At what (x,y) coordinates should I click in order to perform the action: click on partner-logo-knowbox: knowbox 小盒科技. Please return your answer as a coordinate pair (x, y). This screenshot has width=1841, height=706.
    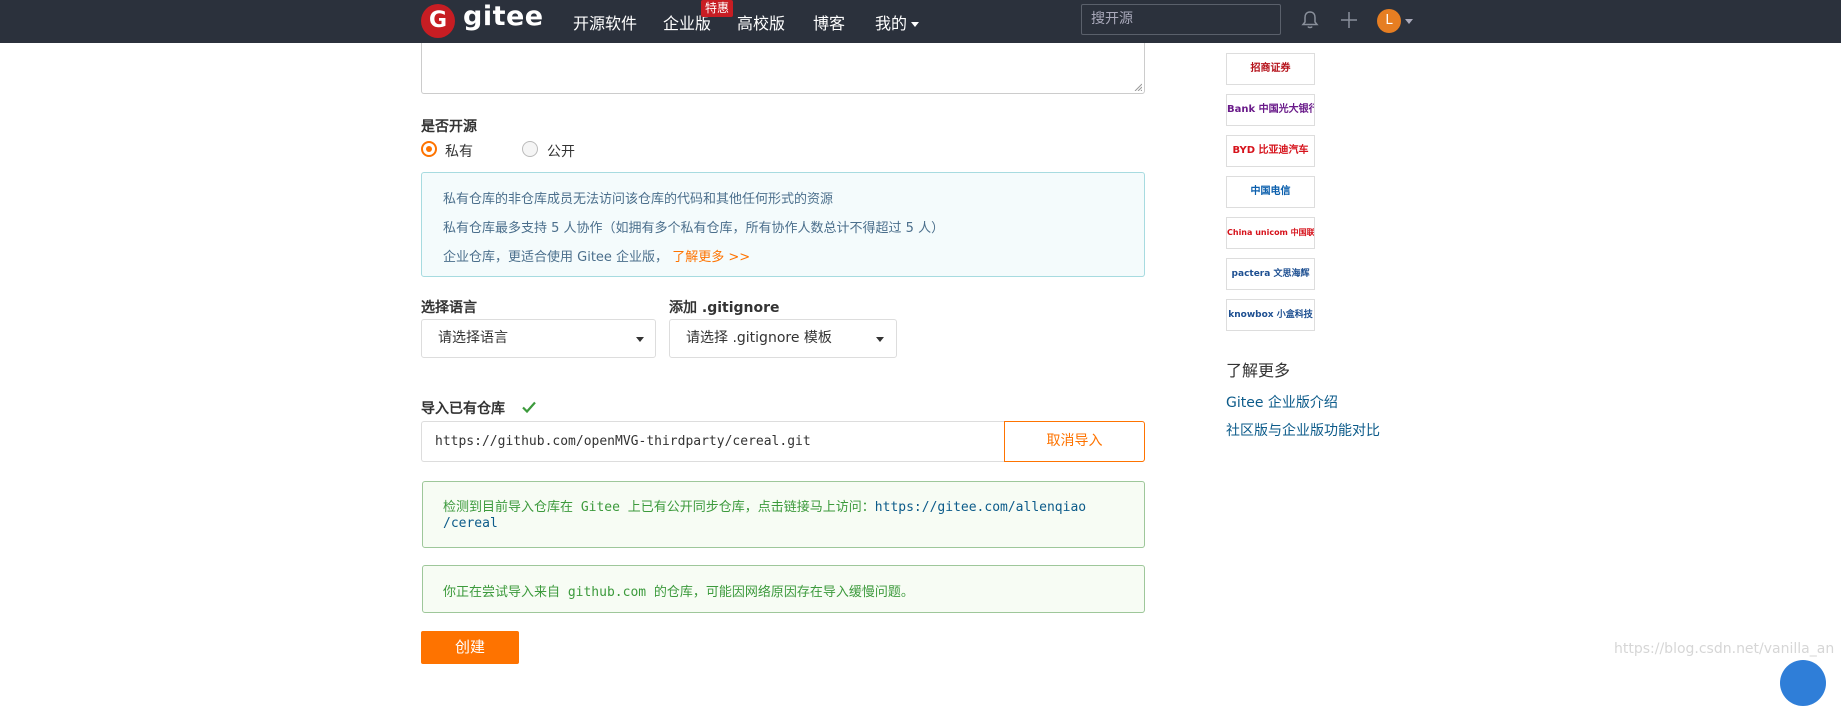
    Looking at the image, I should click on (1270, 315).